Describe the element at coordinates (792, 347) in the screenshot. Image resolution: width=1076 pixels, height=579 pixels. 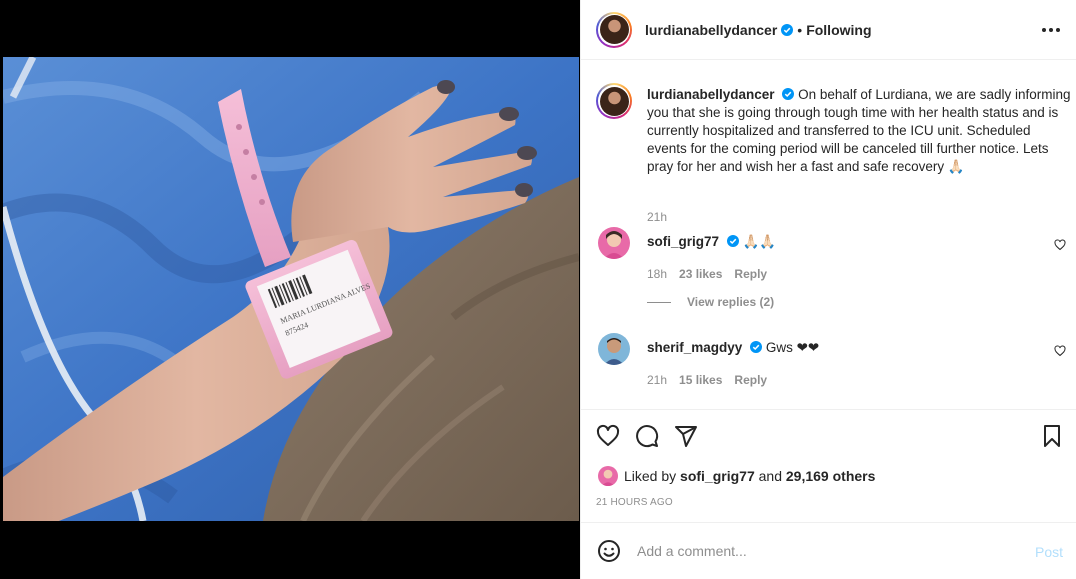
I see `comment-text: Gws ❤❤` at that location.